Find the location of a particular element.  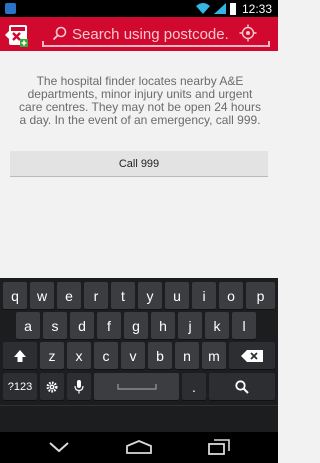

nav-home-icon is located at coordinates (139, 447).